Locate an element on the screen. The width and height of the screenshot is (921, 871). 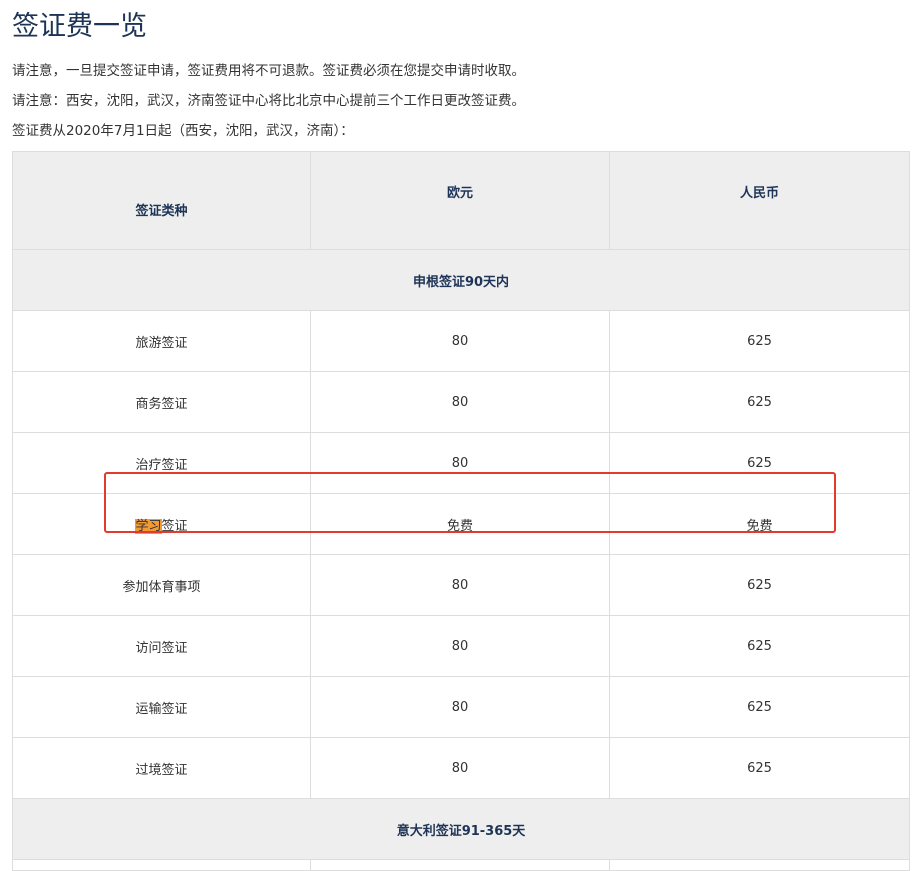
euro-fee-cell: 免费 is located at coordinates (460, 524).